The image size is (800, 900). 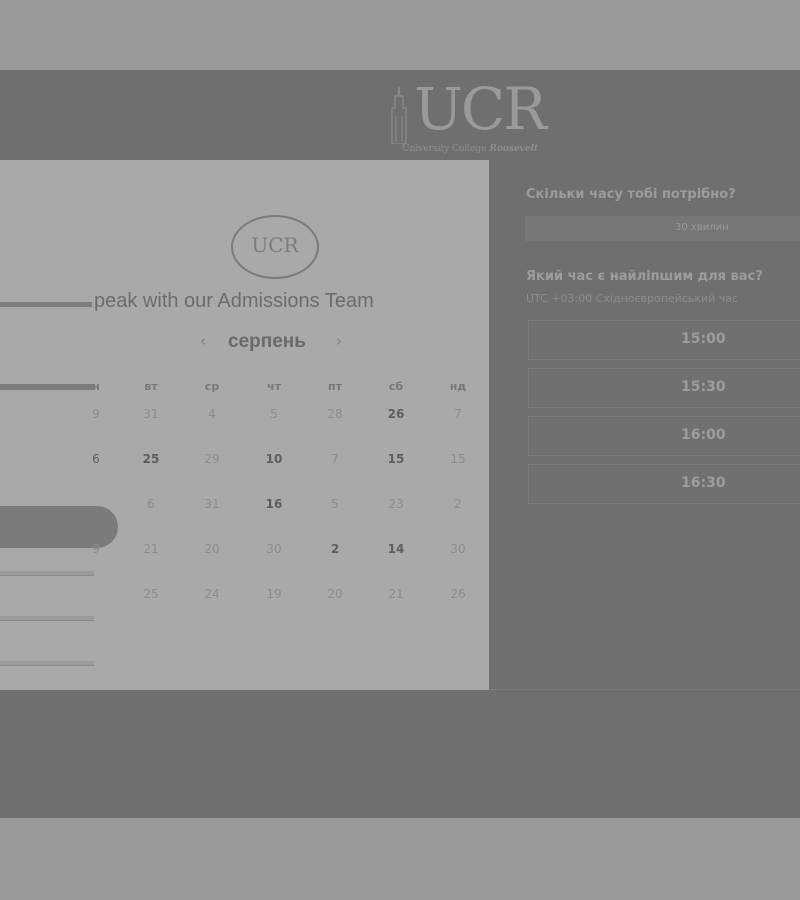 What do you see at coordinates (151, 504) in the screenshot?
I see `calendar-day: 6` at bounding box center [151, 504].